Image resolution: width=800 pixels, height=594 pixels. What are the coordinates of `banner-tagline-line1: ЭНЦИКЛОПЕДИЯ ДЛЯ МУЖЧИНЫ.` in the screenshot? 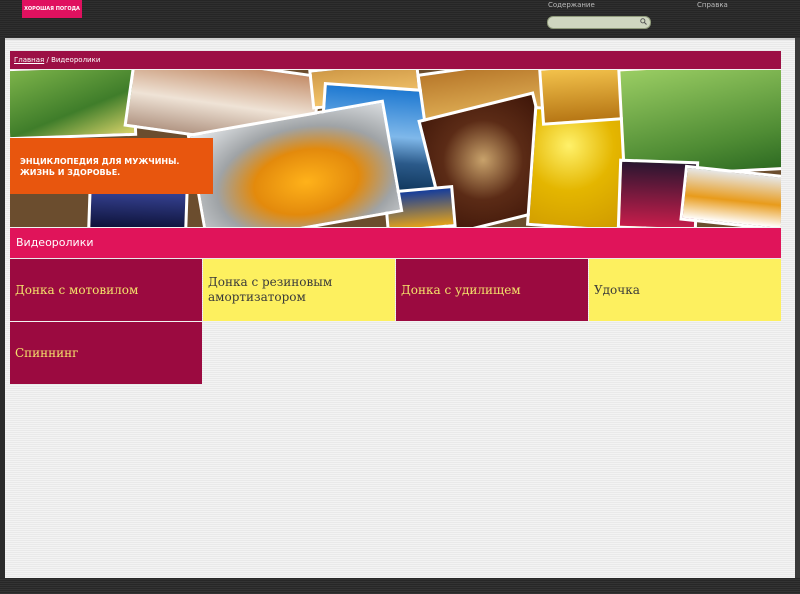 It's located at (100, 161).